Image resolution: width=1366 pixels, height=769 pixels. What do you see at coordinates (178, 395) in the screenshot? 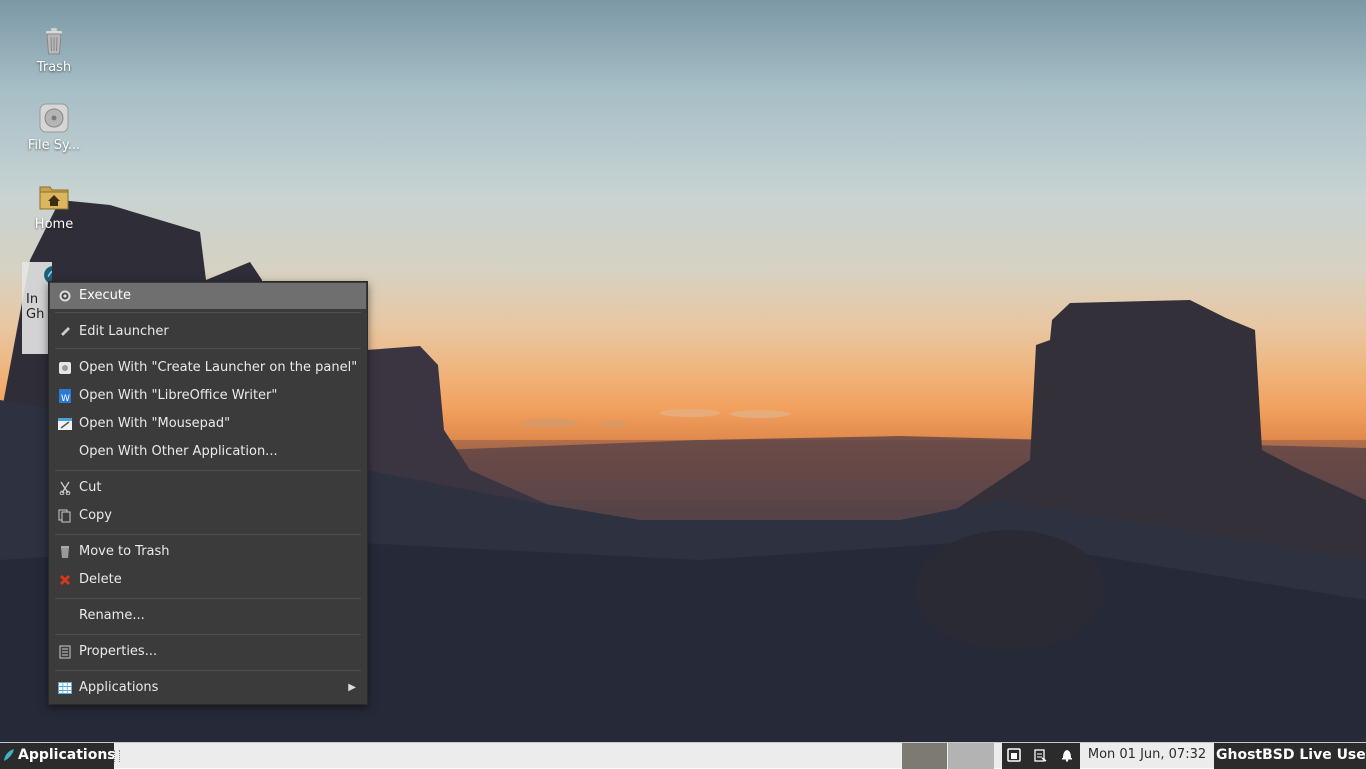
I see `menu-item-label: Open With "LibreOffice Writer"` at bounding box center [178, 395].